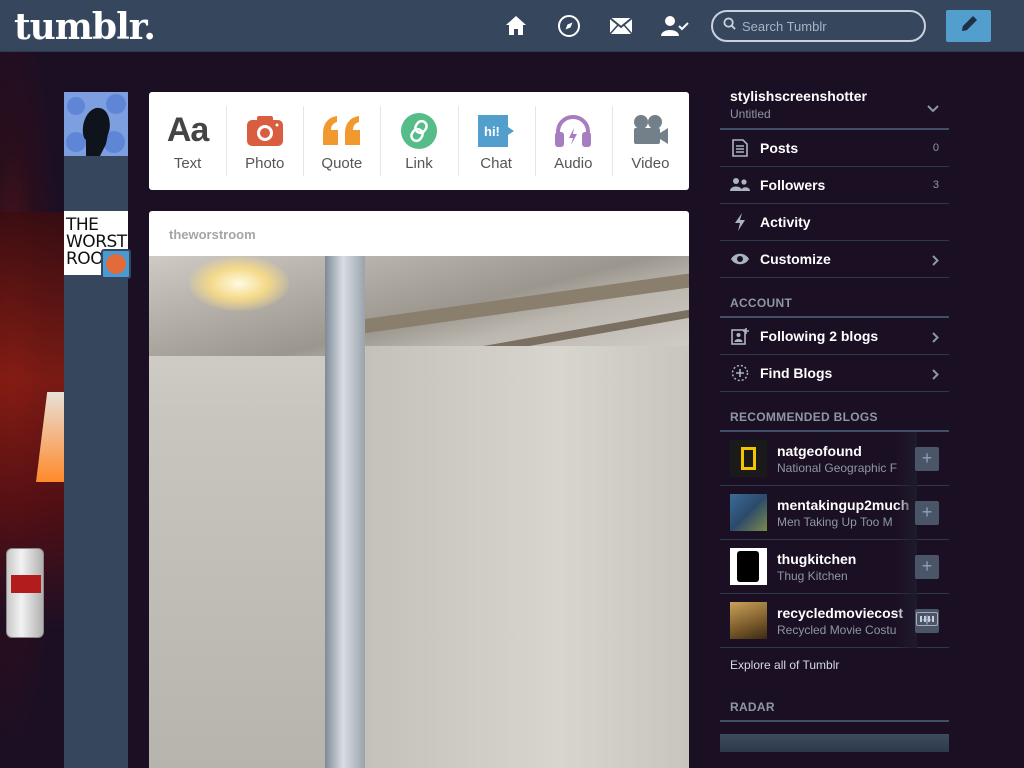  Describe the element at coordinates (798, 96) in the screenshot. I see `blog-name: stylishscreenshotter` at that location.